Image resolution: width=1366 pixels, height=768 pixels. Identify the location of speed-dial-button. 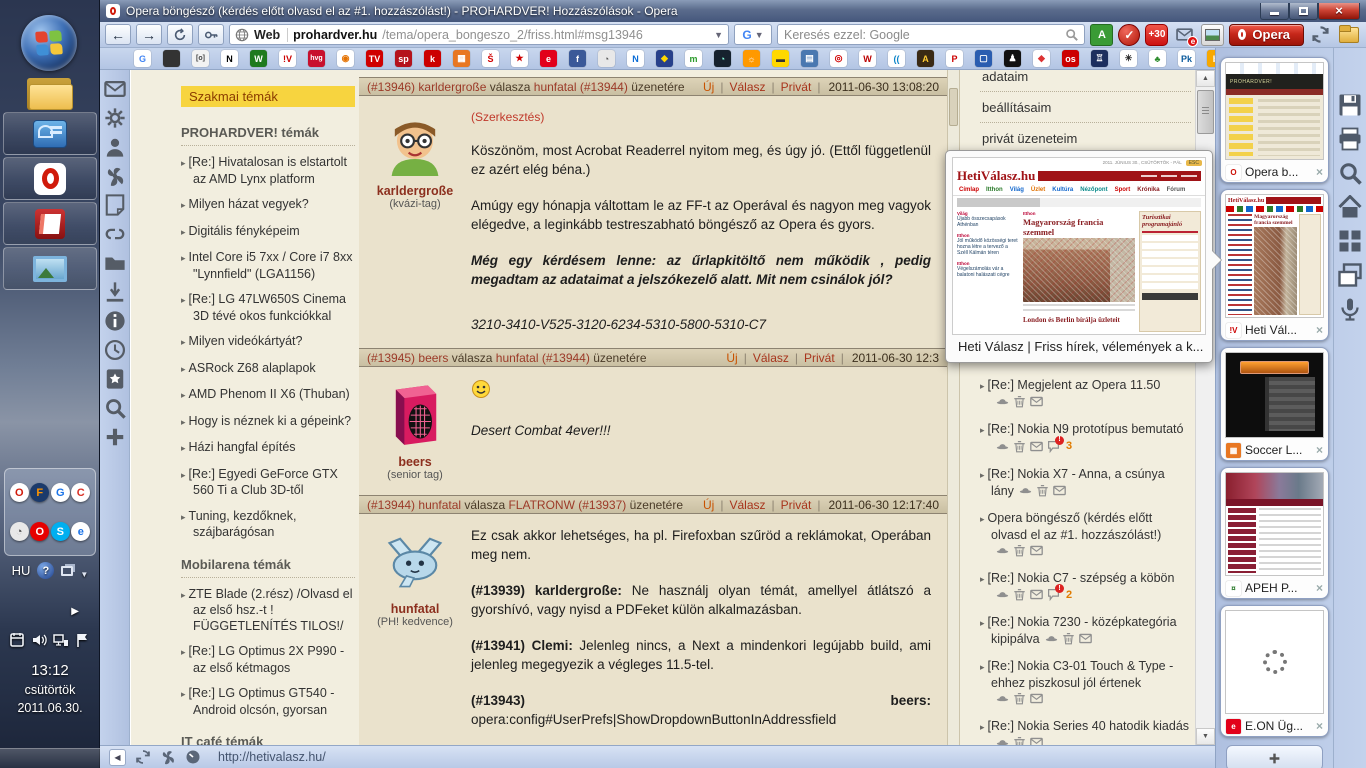
(1350, 241).